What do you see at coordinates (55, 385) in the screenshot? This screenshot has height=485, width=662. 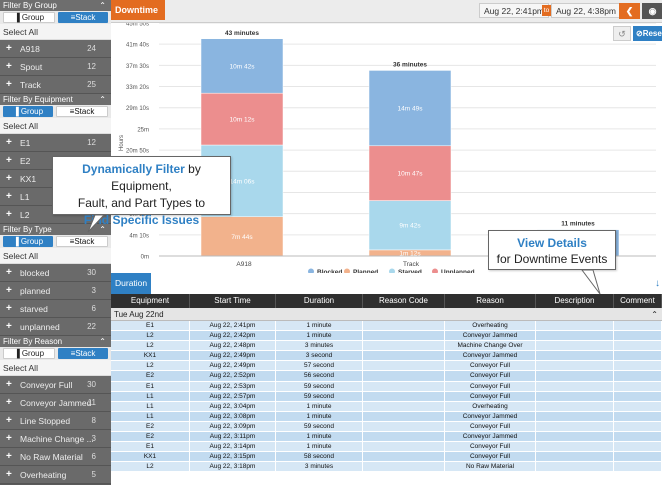 I see `filter-item: + Conveyor Full 30` at bounding box center [55, 385].